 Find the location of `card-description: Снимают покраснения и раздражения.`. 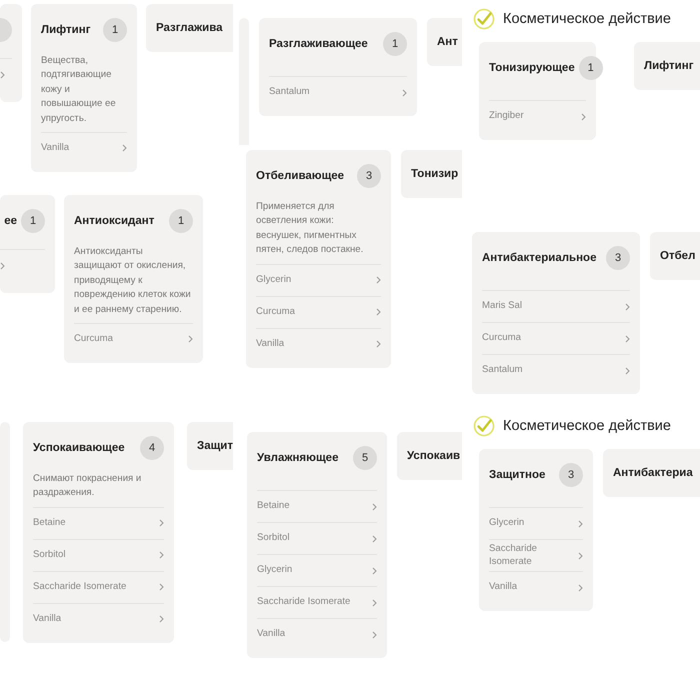

card-description: Снимают покраснения и раздражения. is located at coordinates (87, 486).